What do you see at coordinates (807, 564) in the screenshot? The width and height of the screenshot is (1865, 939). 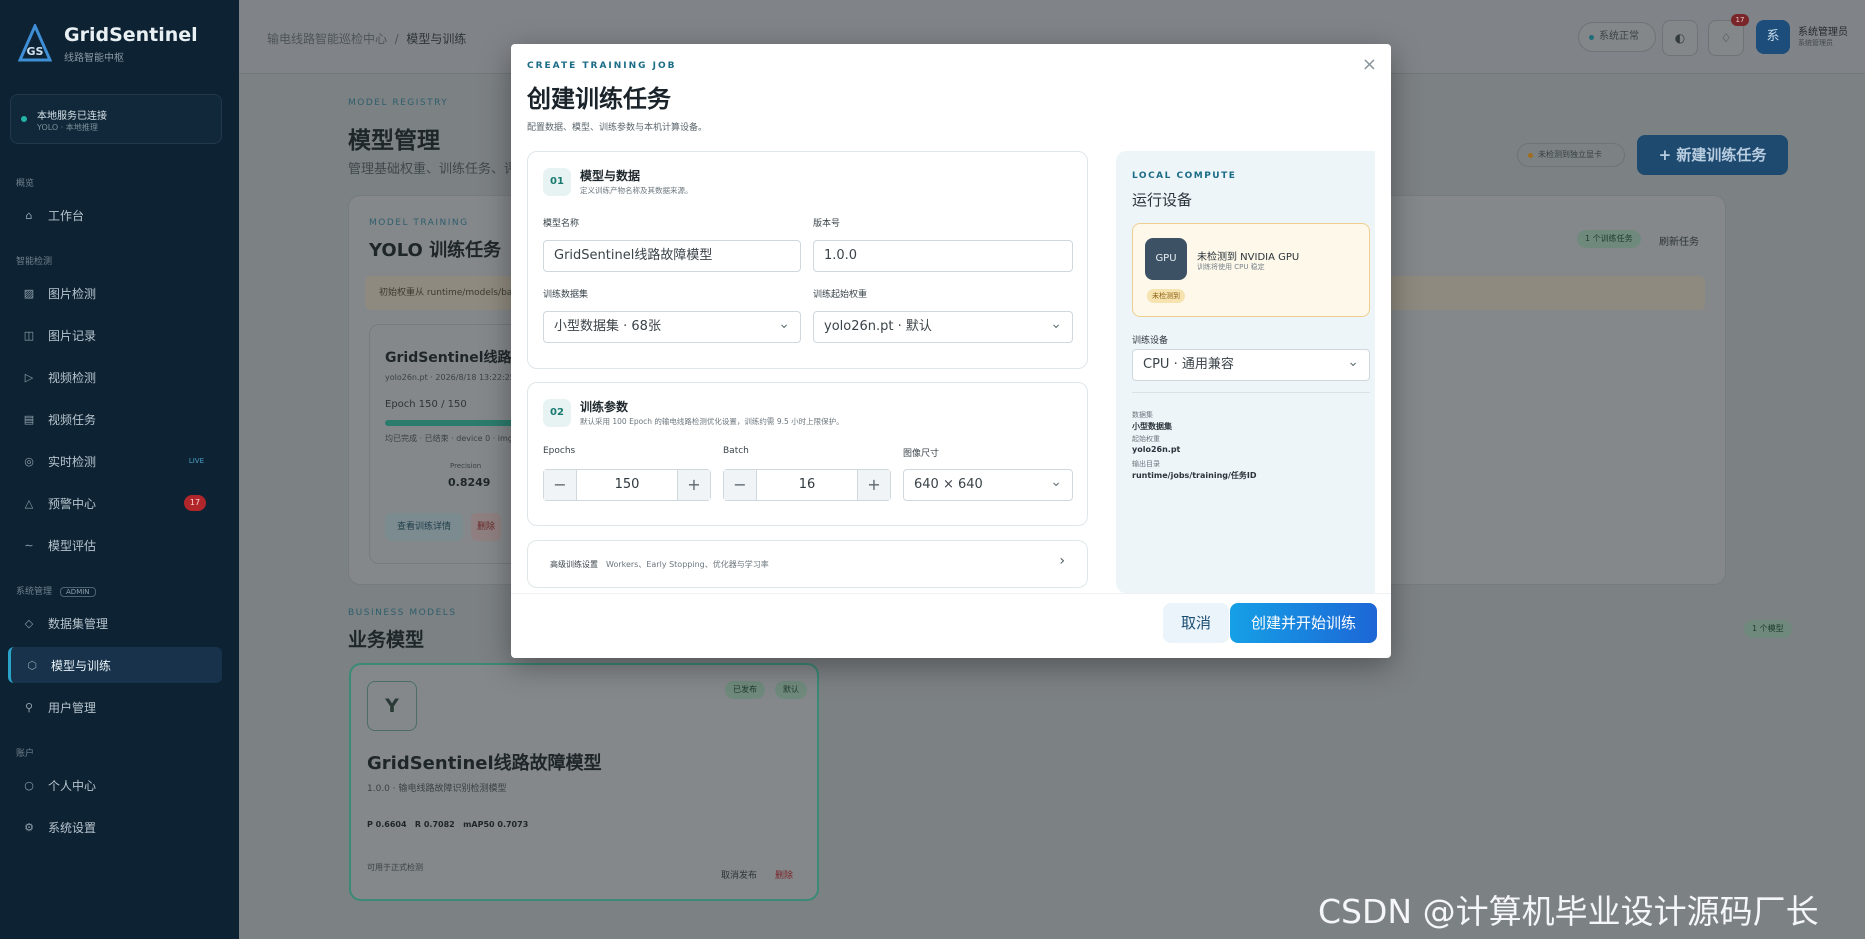 I see `advanced-settings-toggle: 高级训练设置 Workers、Early Stopping、优化器与学习率 ›` at bounding box center [807, 564].